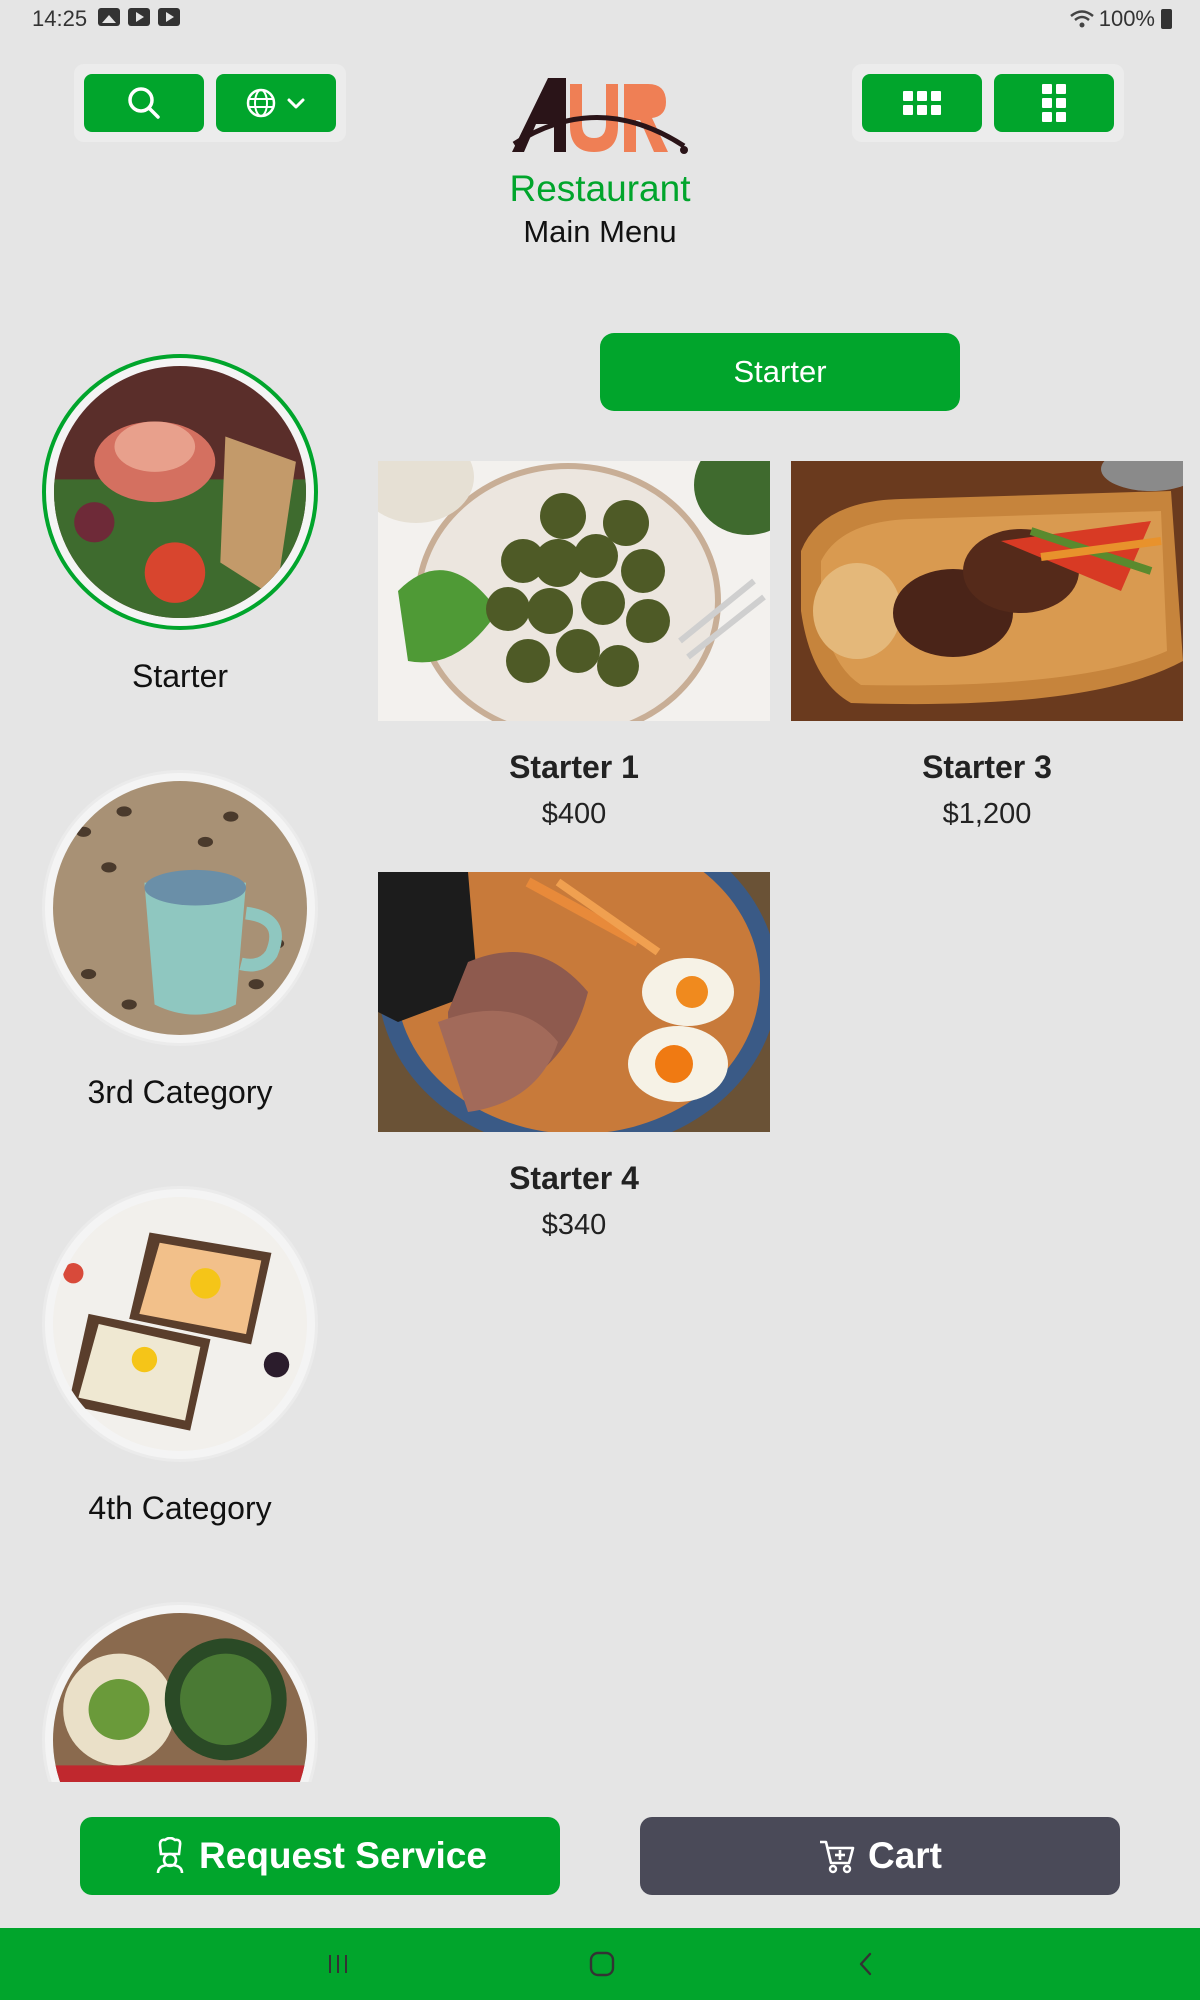 Image resolution: width=1200 pixels, height=2000 pixels. I want to click on home-icon, so click(602, 1964).